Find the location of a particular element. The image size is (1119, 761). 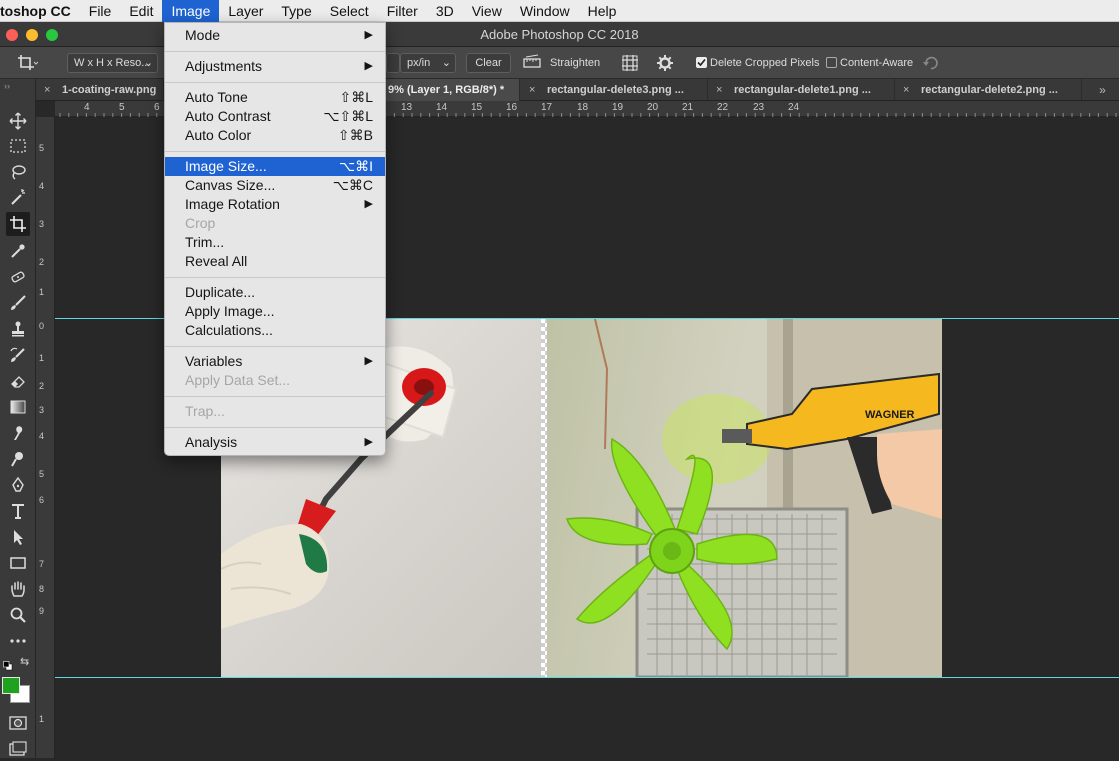

tab-document: × 1-coating-raw.png is located at coordinates (100, 90).